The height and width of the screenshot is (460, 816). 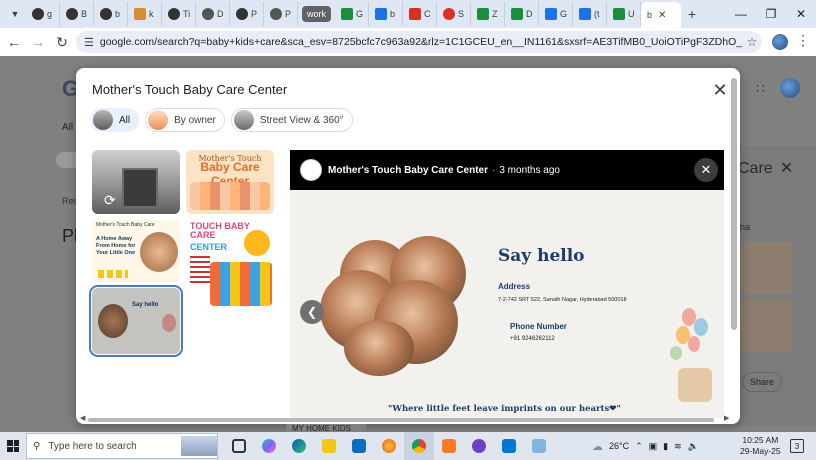 I want to click on firefox-icon, so click(x=389, y=446).